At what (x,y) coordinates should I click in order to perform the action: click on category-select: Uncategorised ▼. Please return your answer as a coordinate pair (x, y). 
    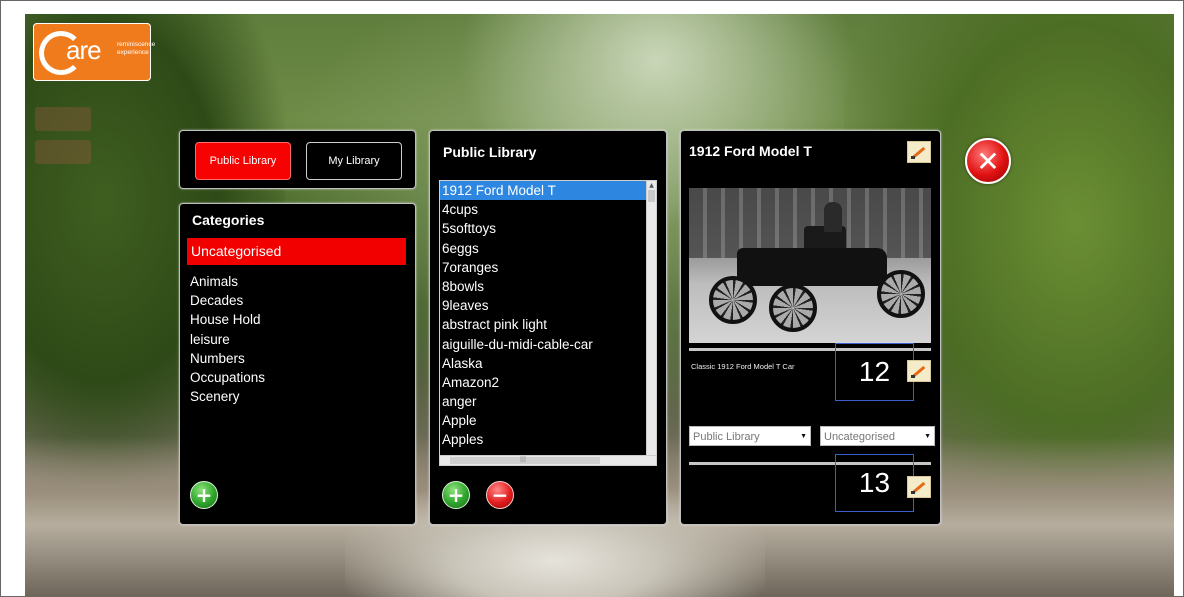
    Looking at the image, I should click on (877, 436).